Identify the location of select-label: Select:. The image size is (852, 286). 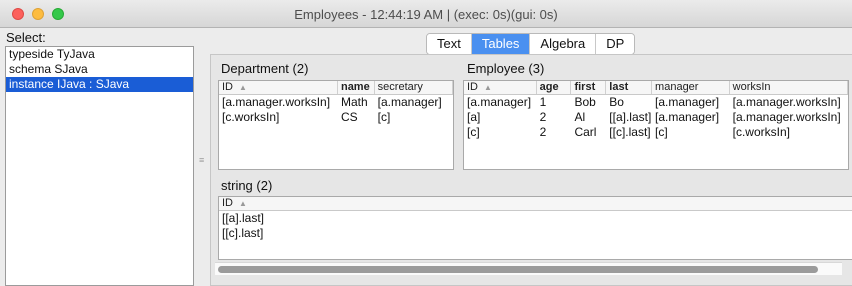
(26, 37).